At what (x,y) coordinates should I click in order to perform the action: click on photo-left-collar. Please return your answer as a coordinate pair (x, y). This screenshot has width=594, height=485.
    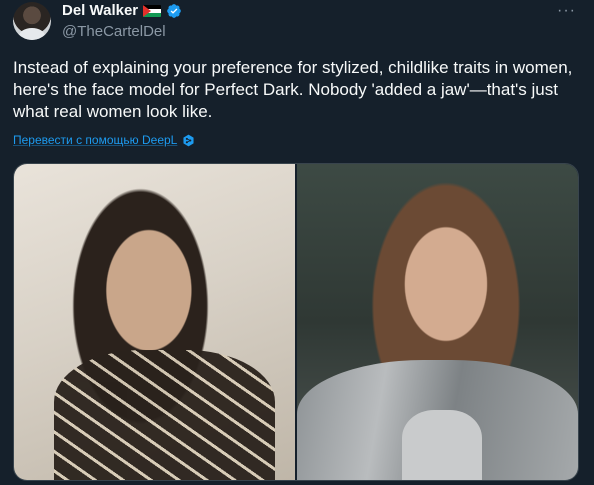
    Looking at the image, I should click on (164, 415).